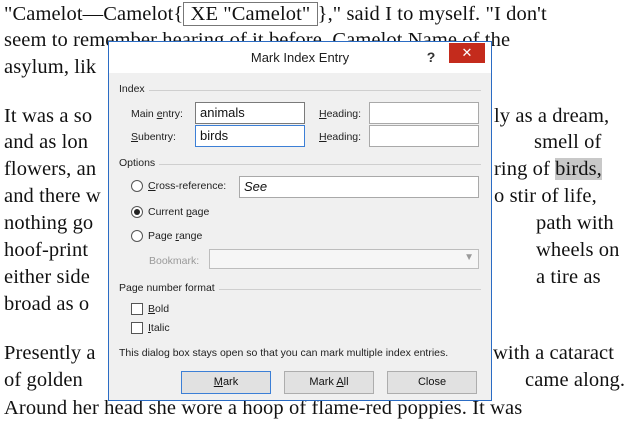 The image size is (640, 426). Describe the element at coordinates (47, 304) in the screenshot. I see `doc-line-11: broad as o` at that location.